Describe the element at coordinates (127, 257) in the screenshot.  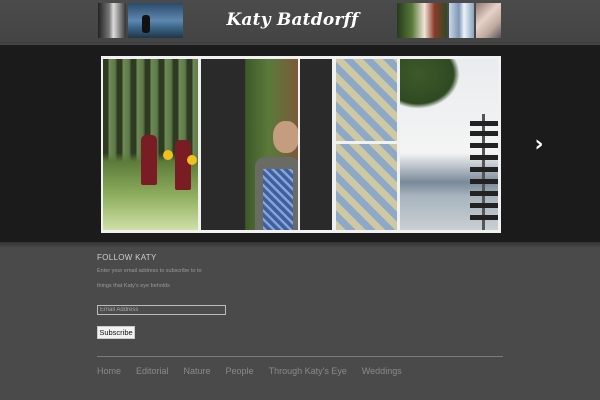
I see `follow-title: FOLLOW KATY` at that location.